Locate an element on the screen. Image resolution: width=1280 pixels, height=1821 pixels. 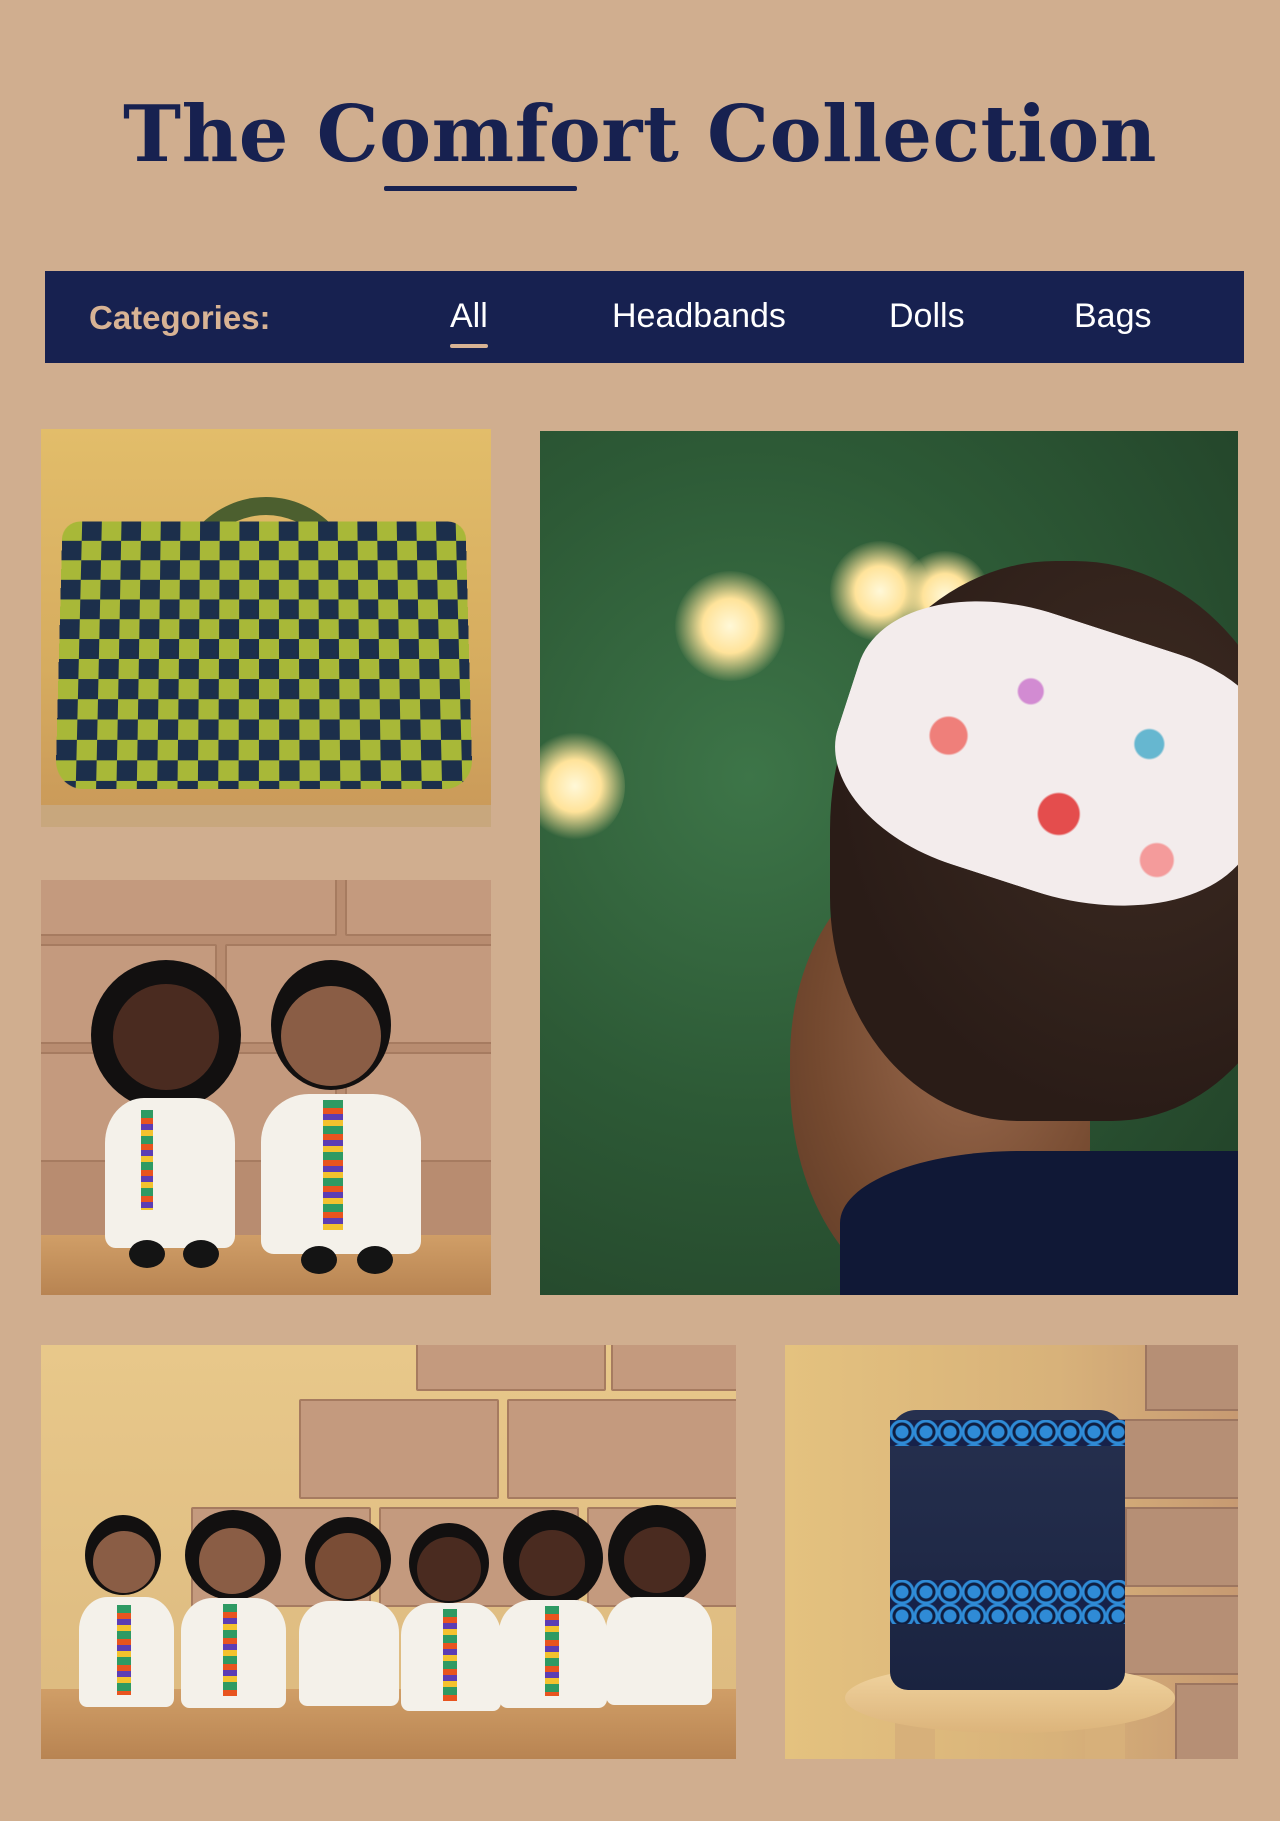
bokeh-light is located at coordinates (730, 626).